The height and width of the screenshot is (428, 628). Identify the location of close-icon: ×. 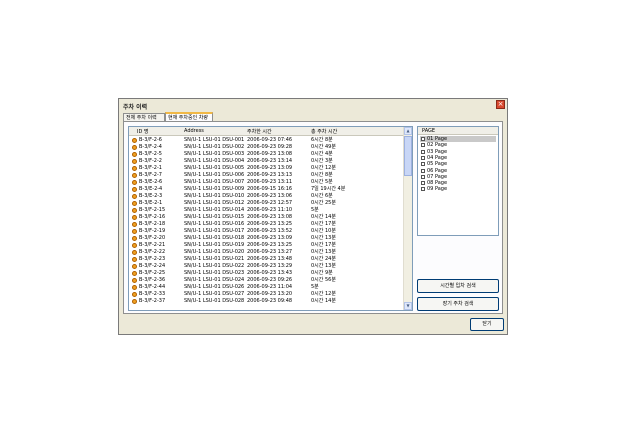
(500, 104).